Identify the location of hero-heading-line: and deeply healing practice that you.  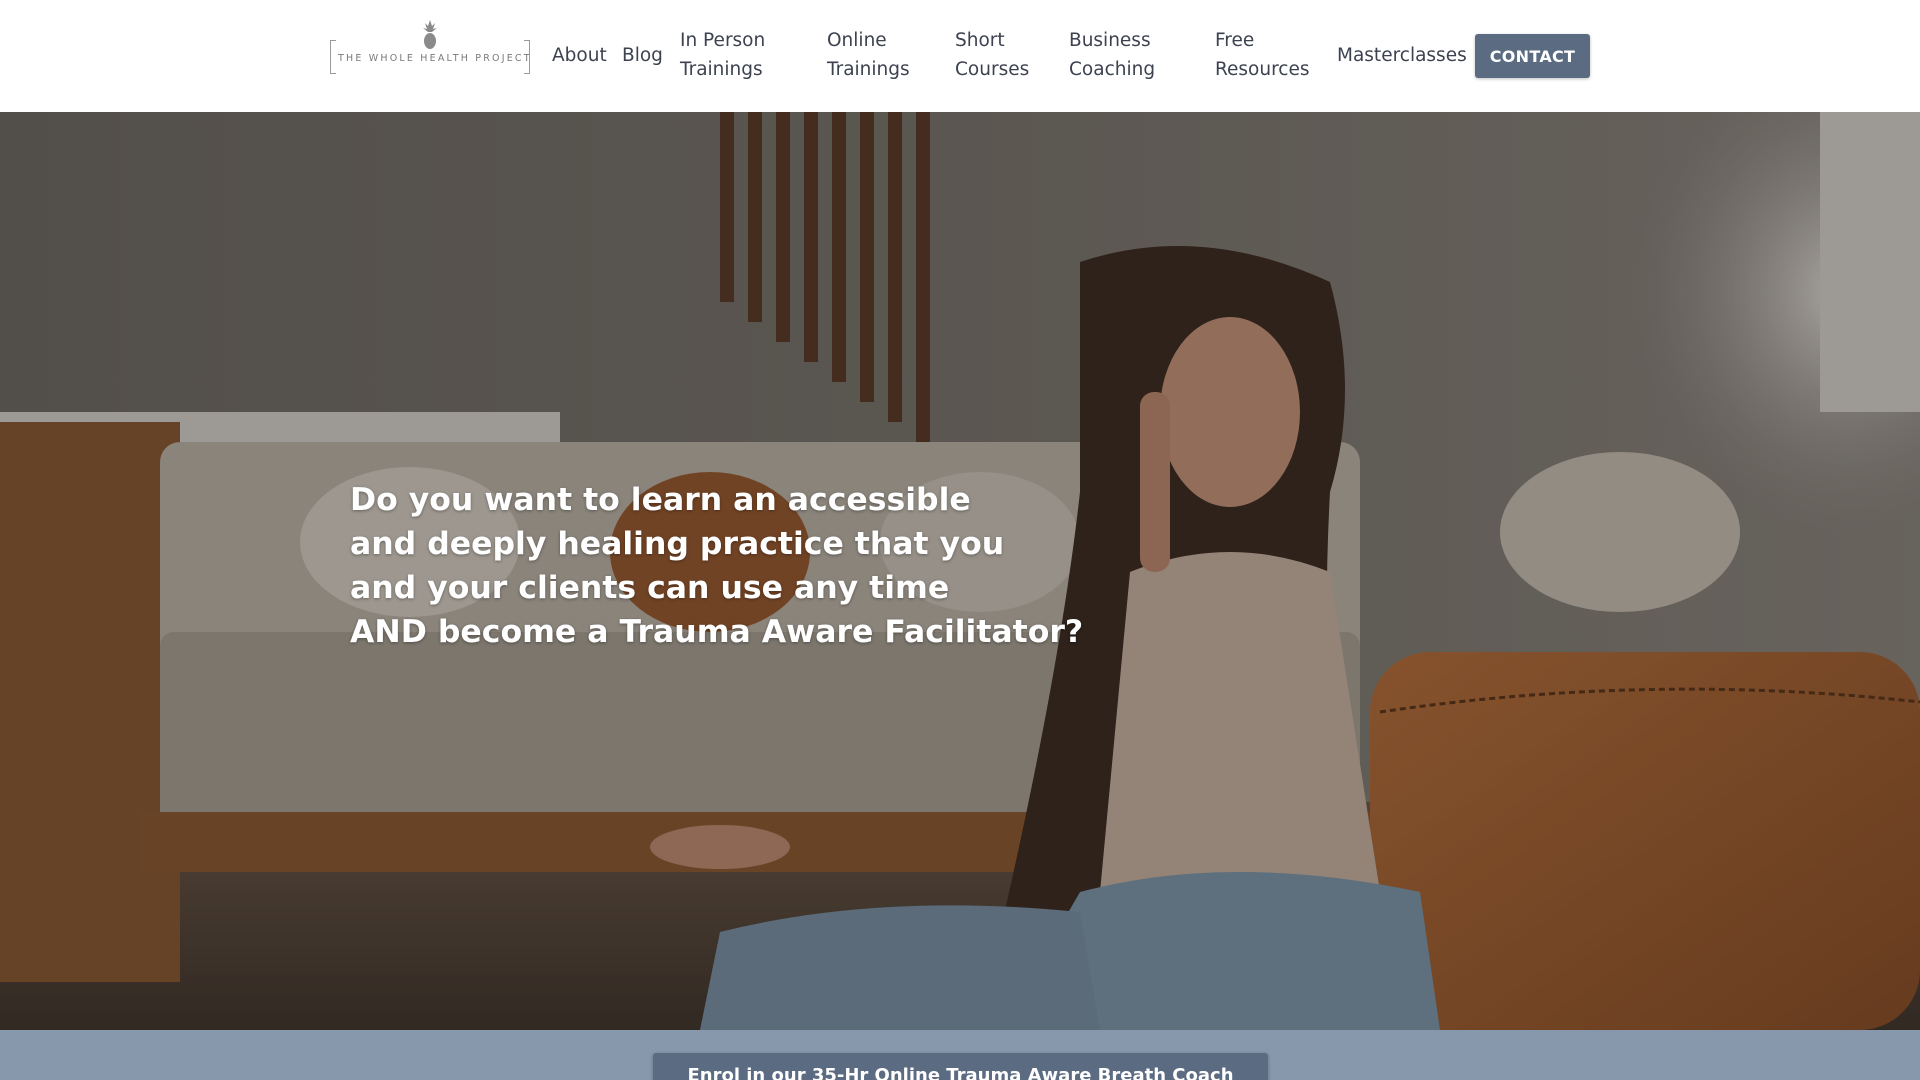
(677, 544).